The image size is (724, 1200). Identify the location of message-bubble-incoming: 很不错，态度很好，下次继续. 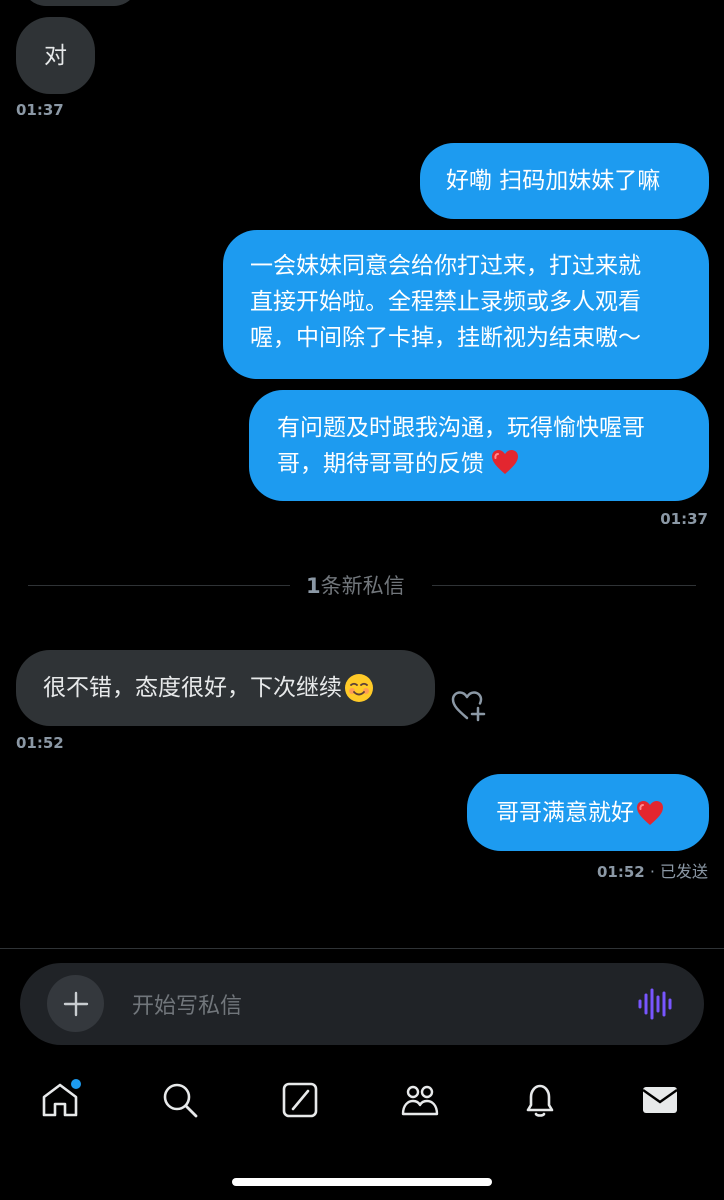
(225, 688).